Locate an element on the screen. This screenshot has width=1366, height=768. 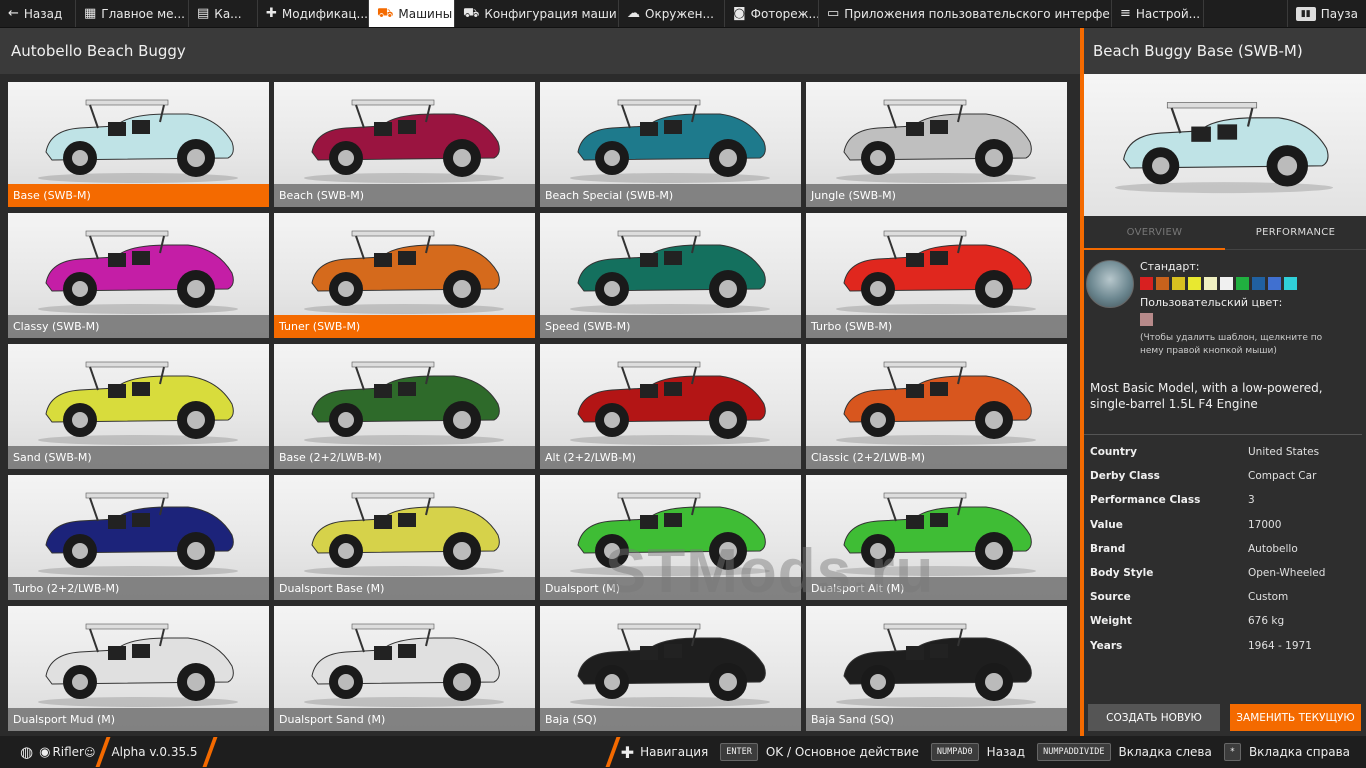
property-key: Value is located at coordinates (1106, 524).